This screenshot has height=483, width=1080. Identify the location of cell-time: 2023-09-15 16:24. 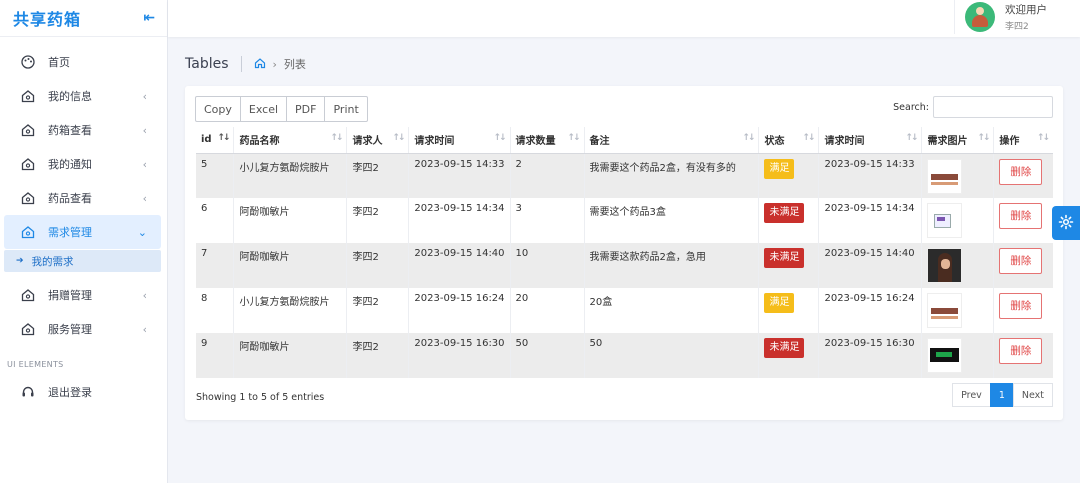
(459, 310).